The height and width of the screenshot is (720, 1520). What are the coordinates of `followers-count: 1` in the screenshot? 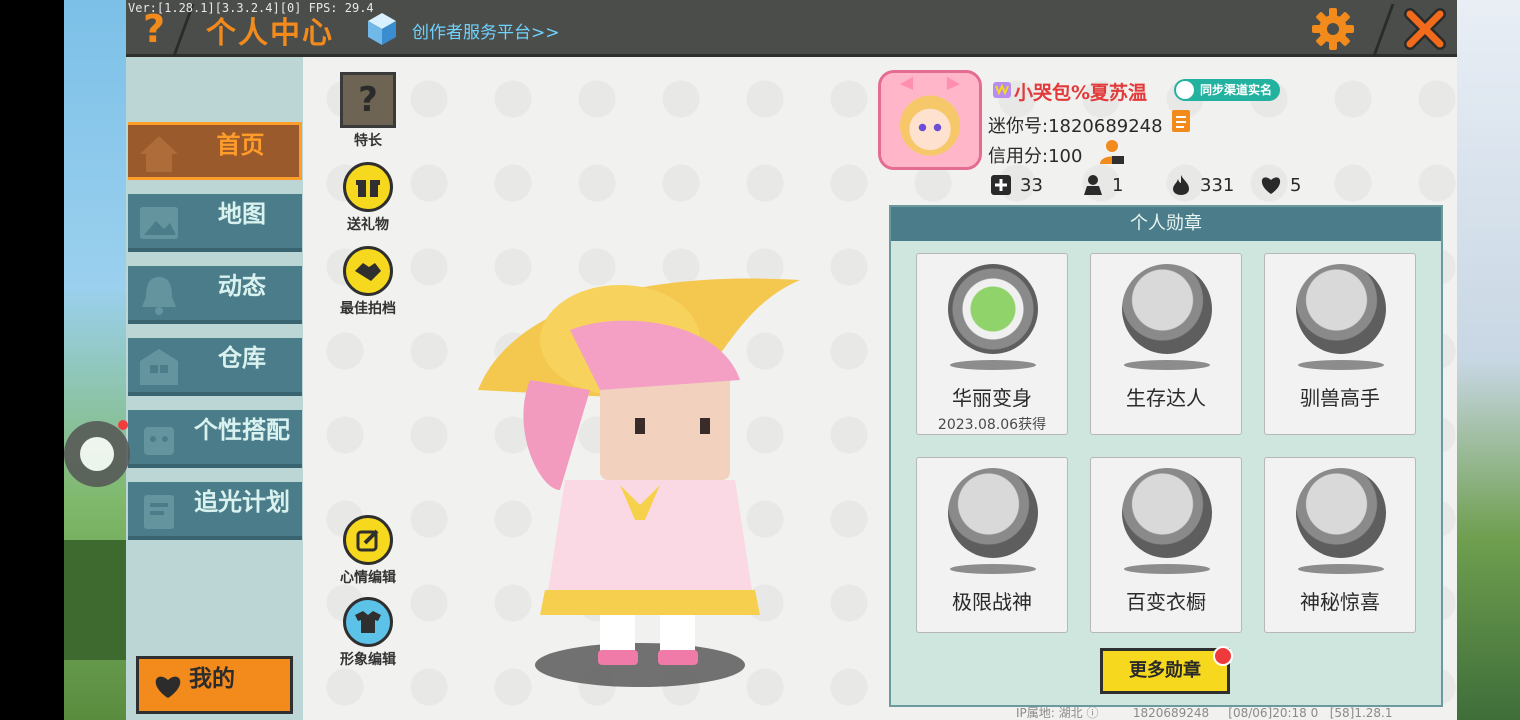 It's located at (1118, 185).